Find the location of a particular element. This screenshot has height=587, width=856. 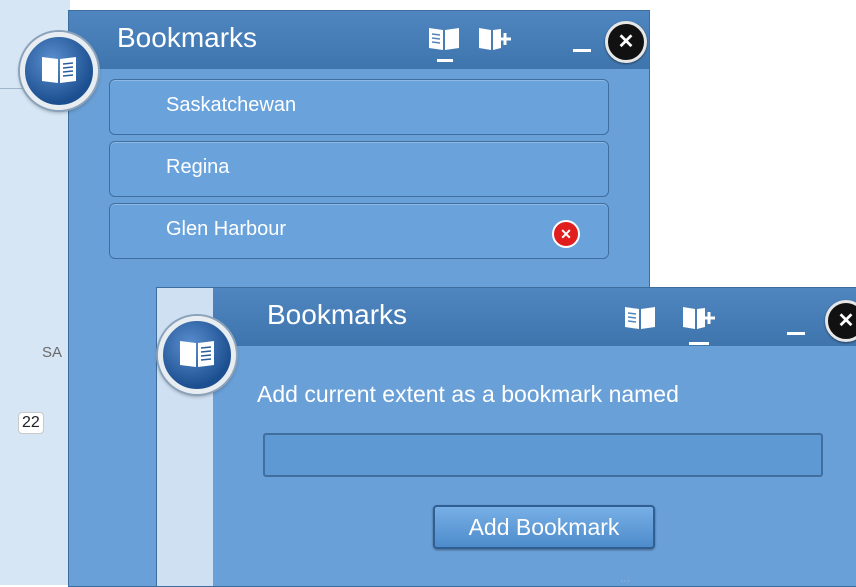

map-place-label: SA is located at coordinates (52, 352).